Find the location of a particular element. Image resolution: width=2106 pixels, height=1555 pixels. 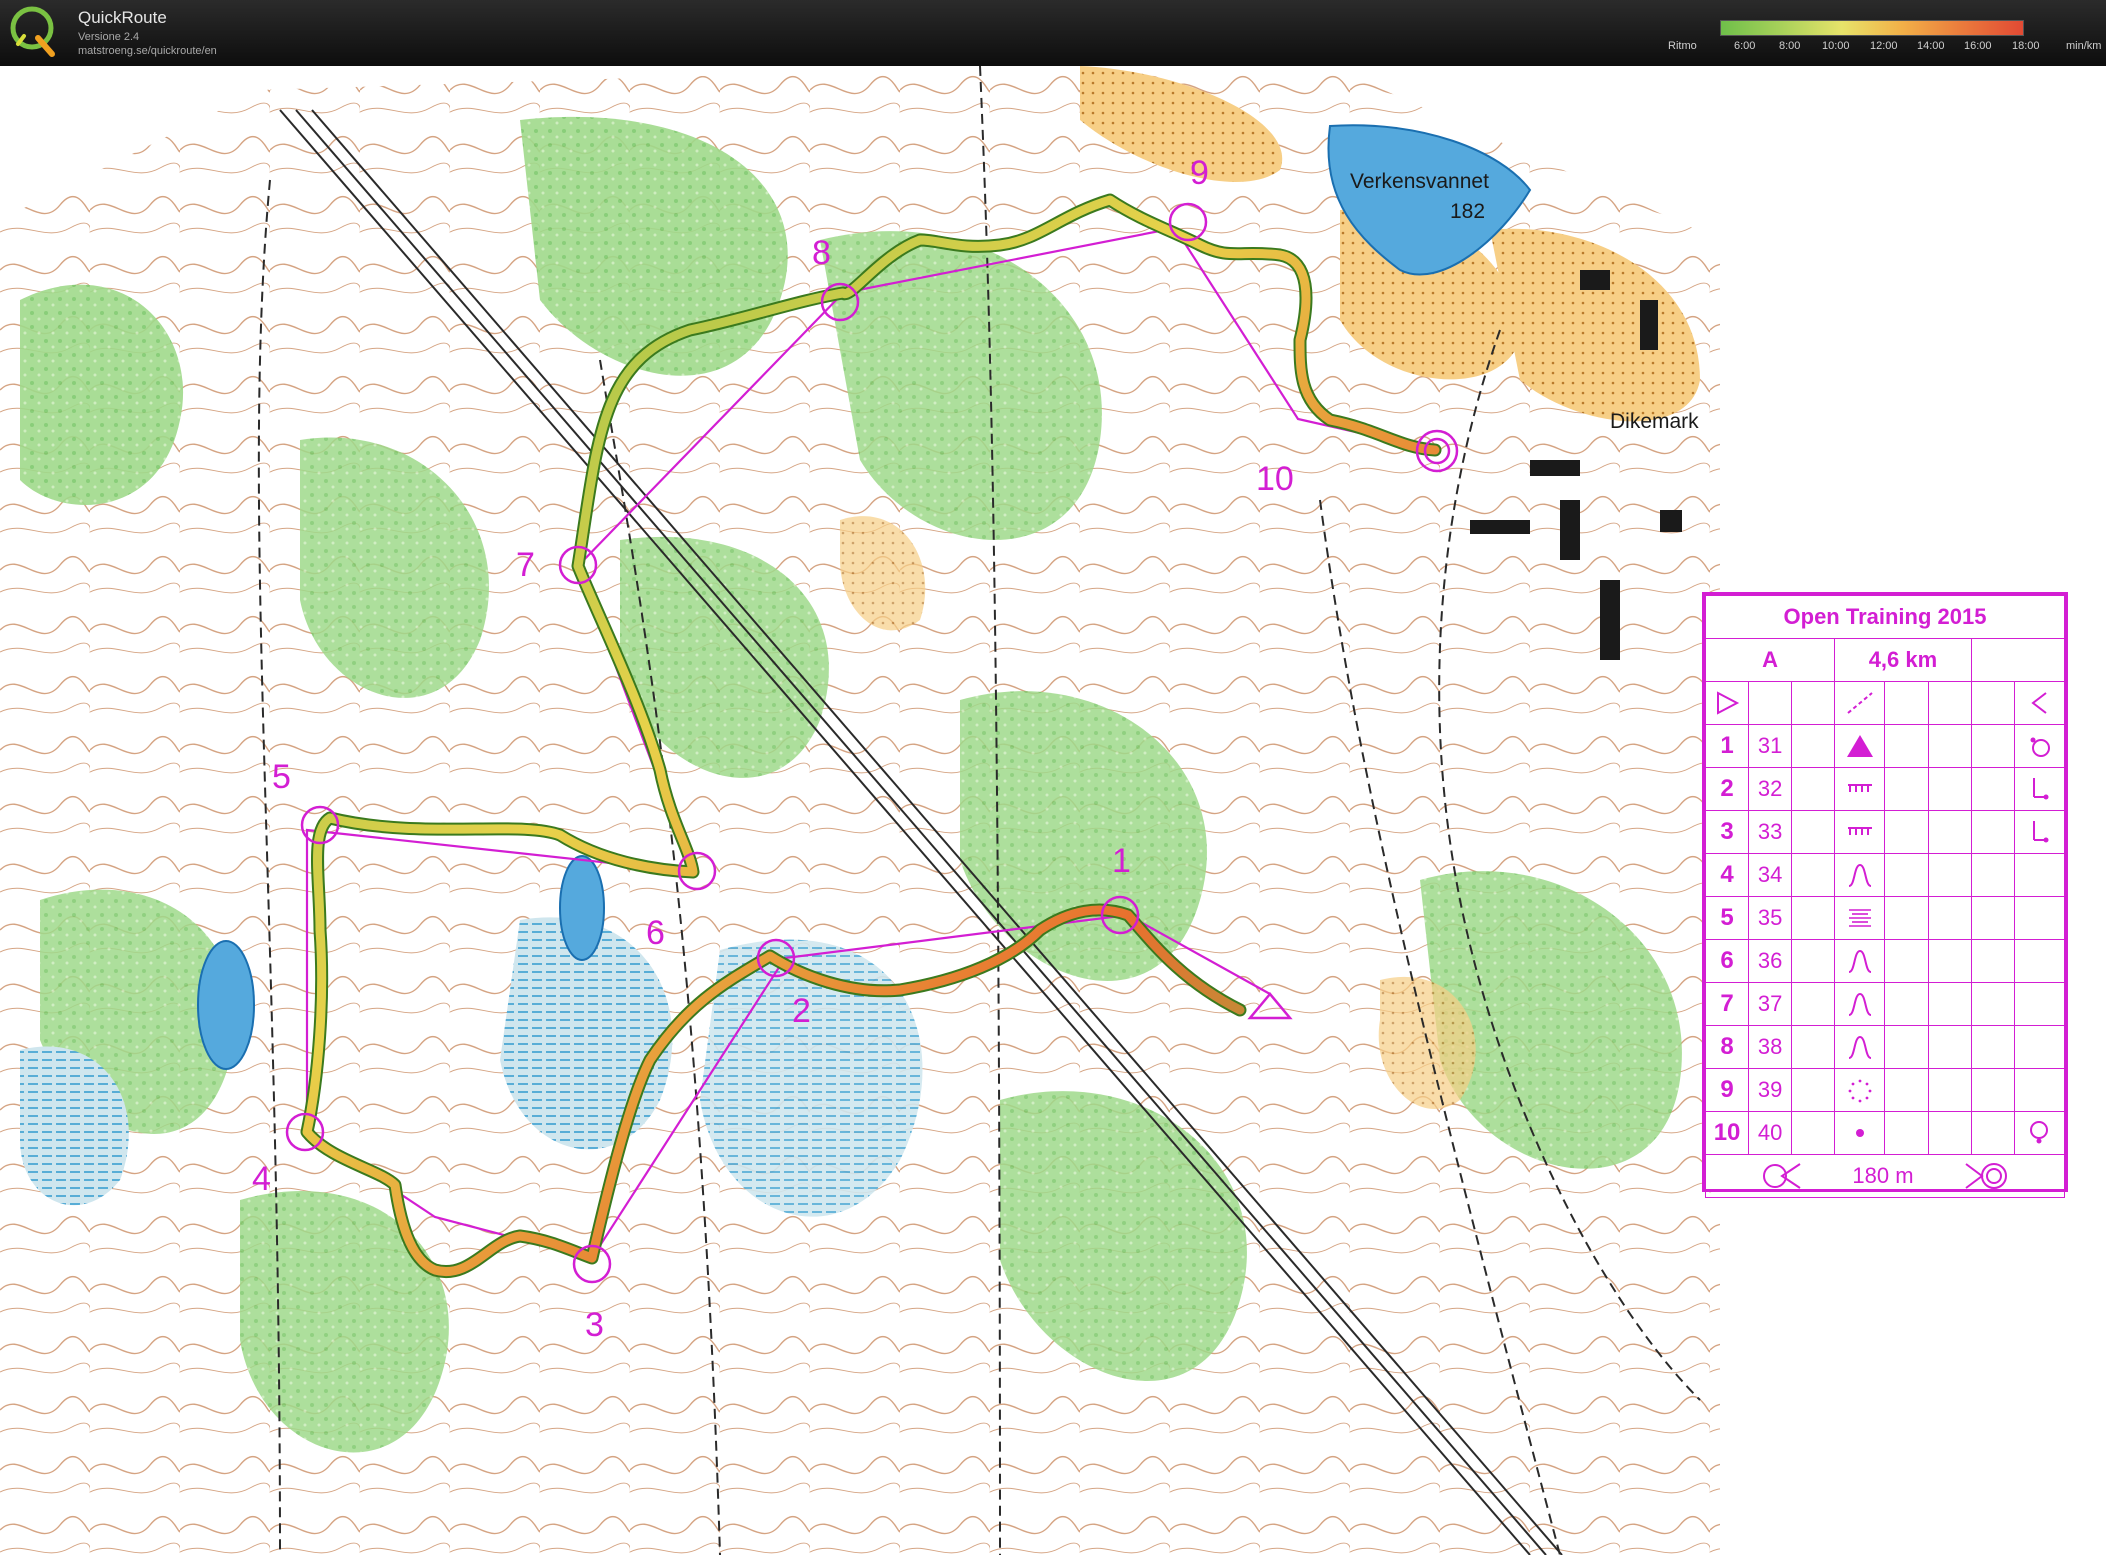

app-title: QuickRoute is located at coordinates (122, 17).